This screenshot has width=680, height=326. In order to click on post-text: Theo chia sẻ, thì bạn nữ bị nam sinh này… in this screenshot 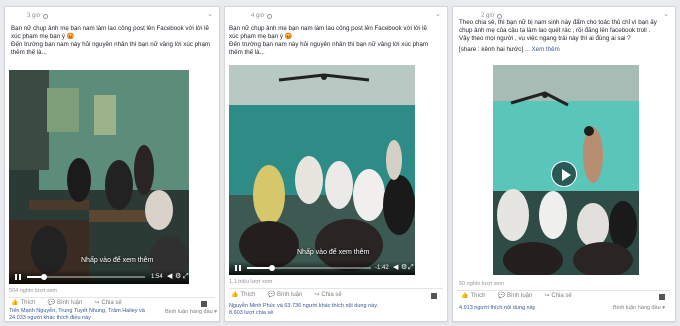, I will do `click(565, 36)`.